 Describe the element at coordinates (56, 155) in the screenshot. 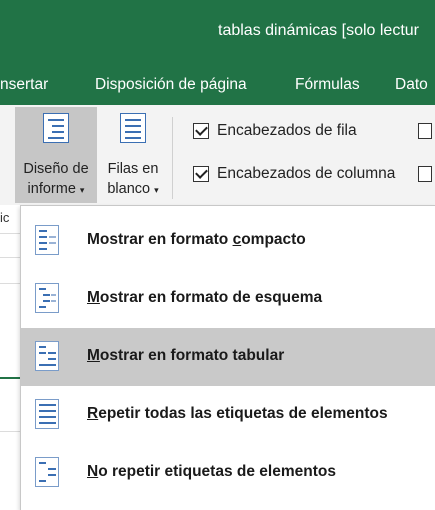

I see `report-layout-button: Diseño de informe ▾` at that location.